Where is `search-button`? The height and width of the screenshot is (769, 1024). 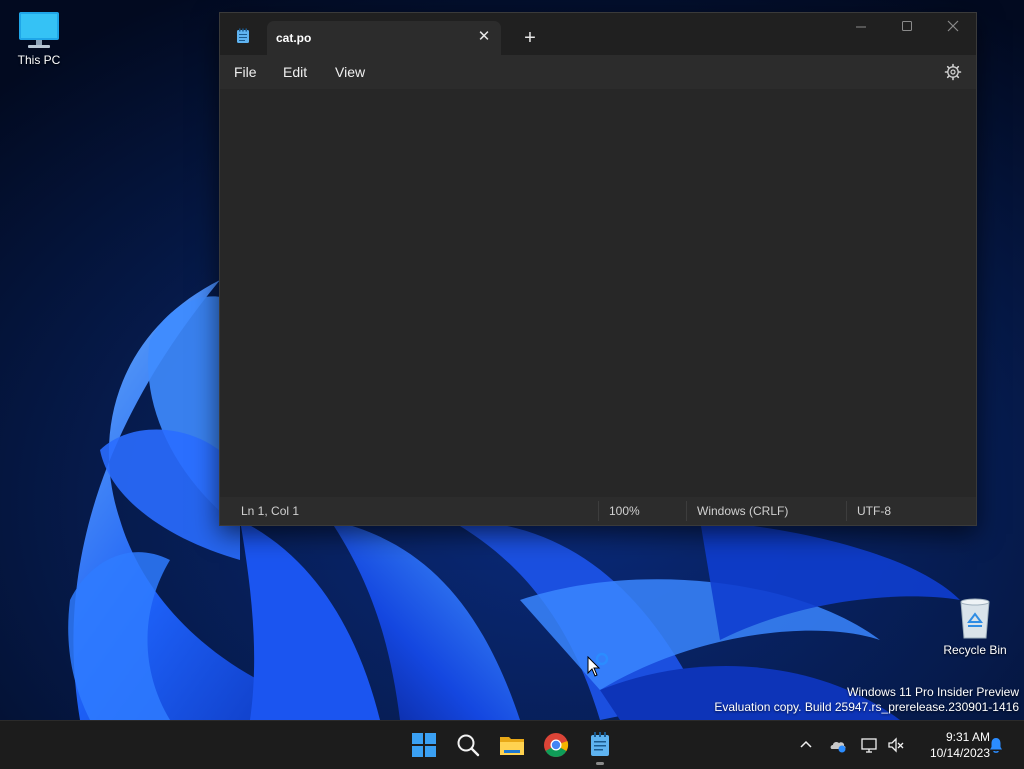
search-button is located at coordinates (468, 745).